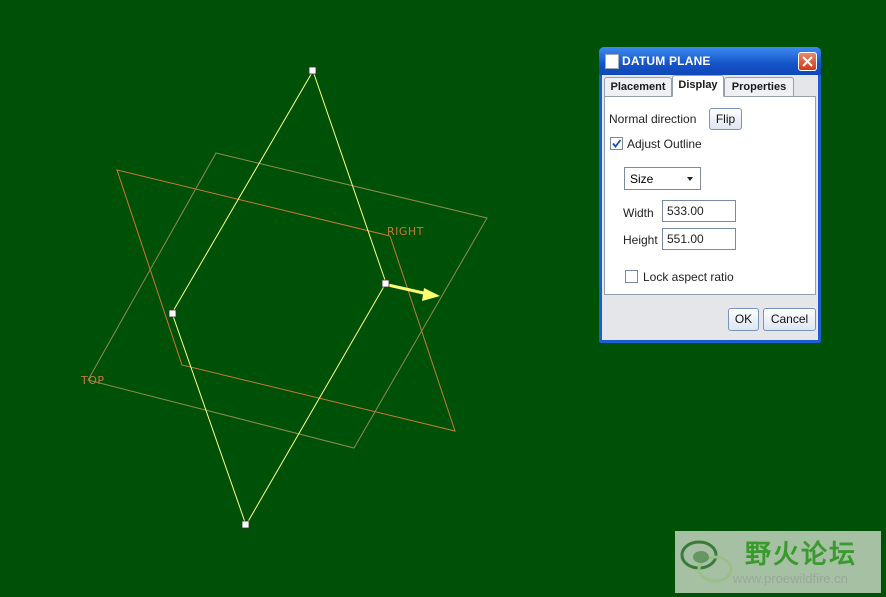 This screenshot has height=597, width=886. Describe the element at coordinates (688, 277) in the screenshot. I see `lock-aspect-label: Lock aspect ratio` at that location.